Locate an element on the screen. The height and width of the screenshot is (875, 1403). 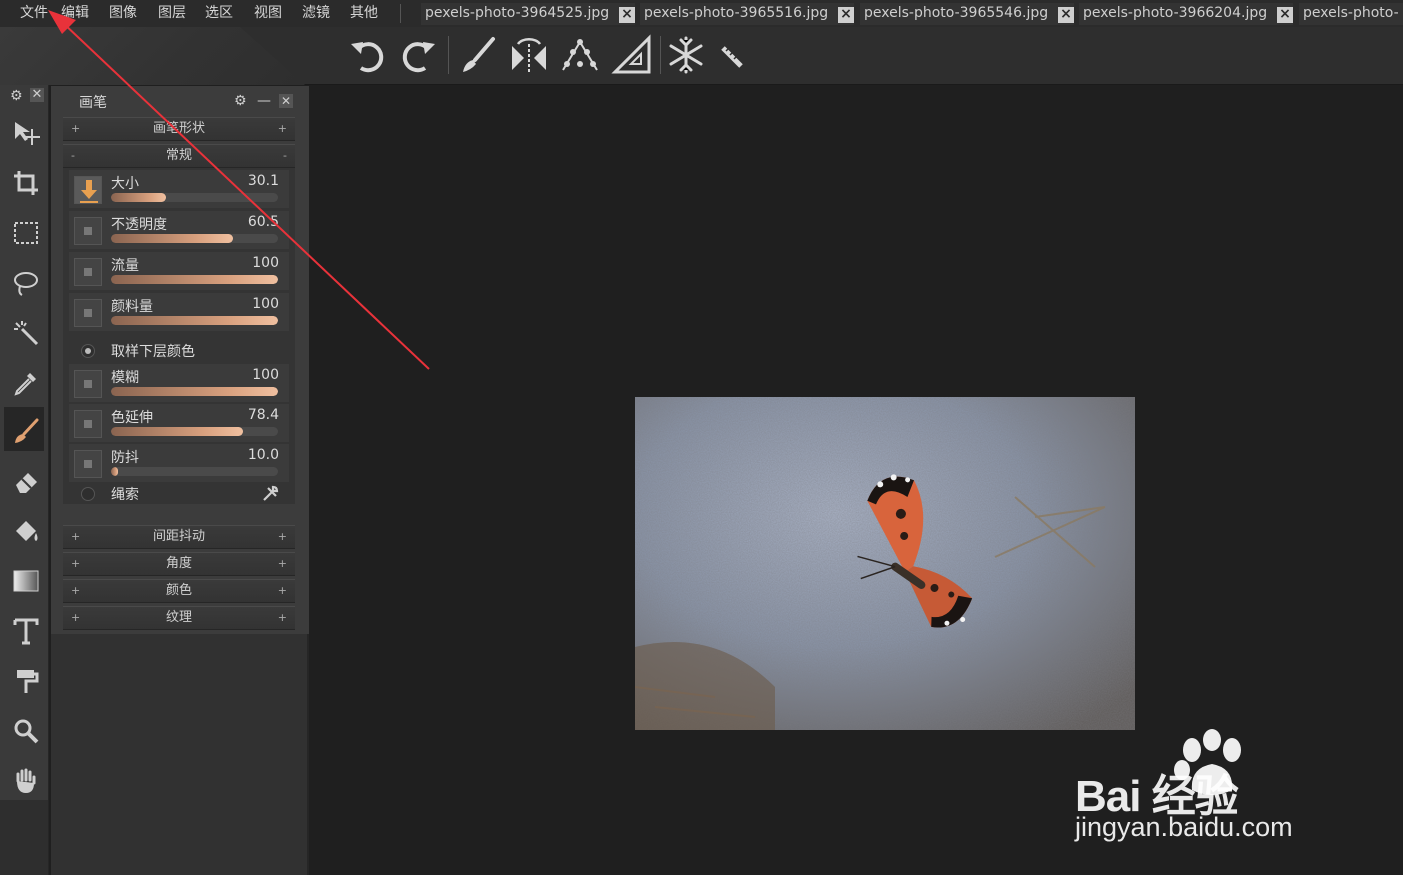
hand-icon is located at coordinates (24, 779).